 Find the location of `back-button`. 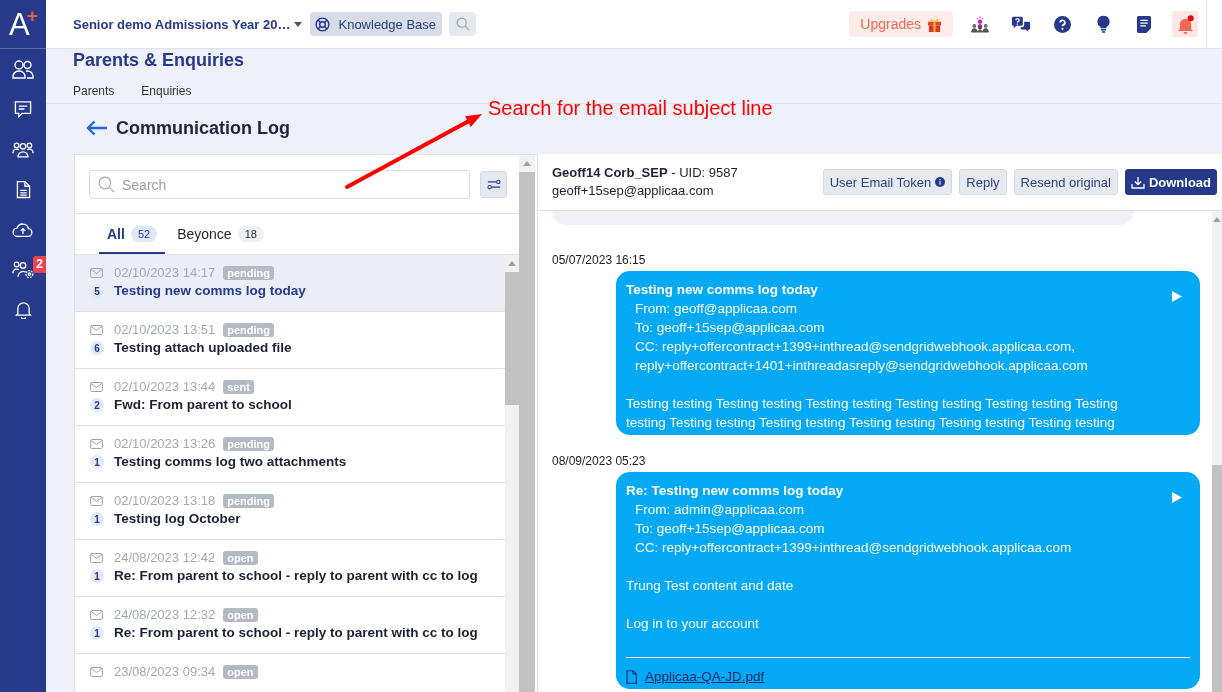

back-button is located at coordinates (97, 128).